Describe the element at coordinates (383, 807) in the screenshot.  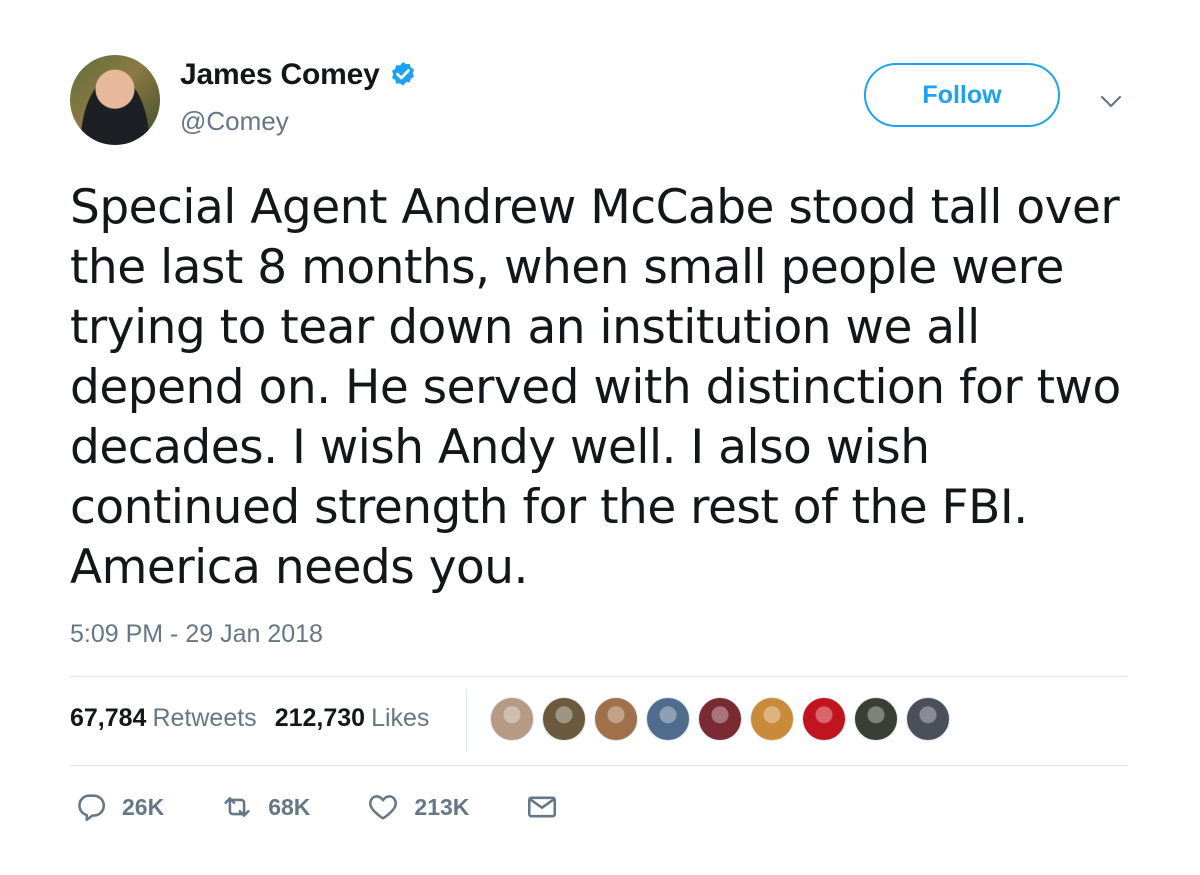
I see `heart-icon` at that location.